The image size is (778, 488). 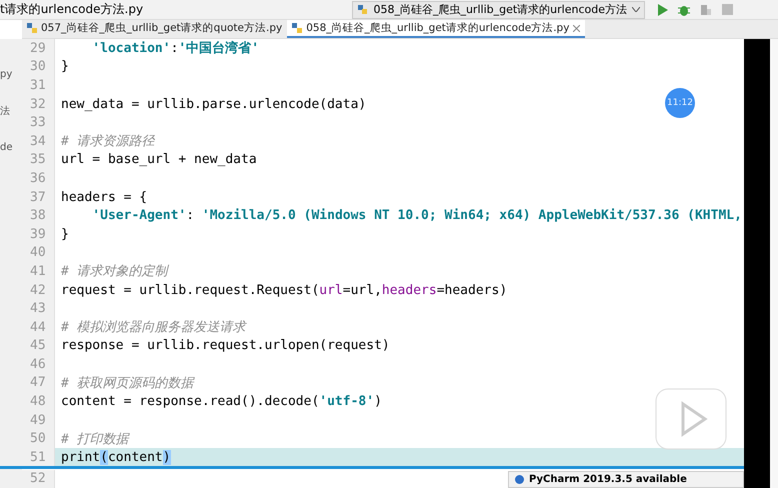 What do you see at coordinates (38, 271) in the screenshot?
I see `line-number: 41` at bounding box center [38, 271].